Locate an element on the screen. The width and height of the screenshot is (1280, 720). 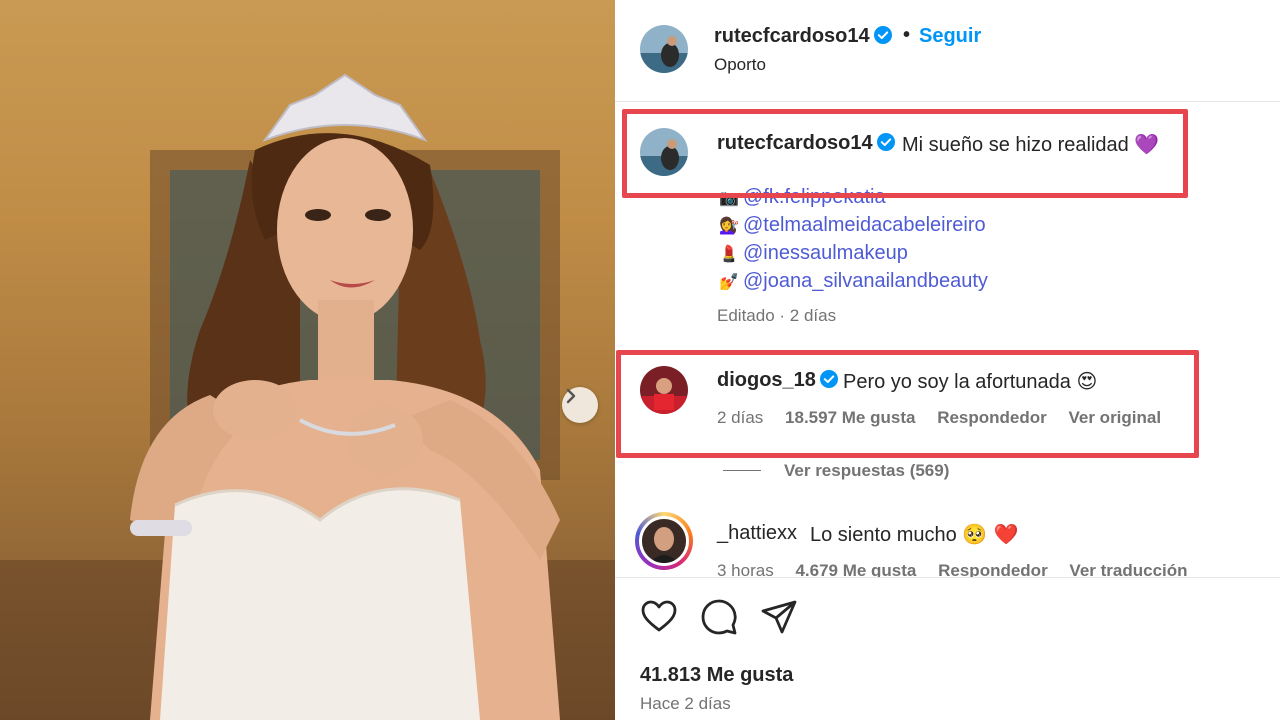
next-photo-button is located at coordinates (580, 405).